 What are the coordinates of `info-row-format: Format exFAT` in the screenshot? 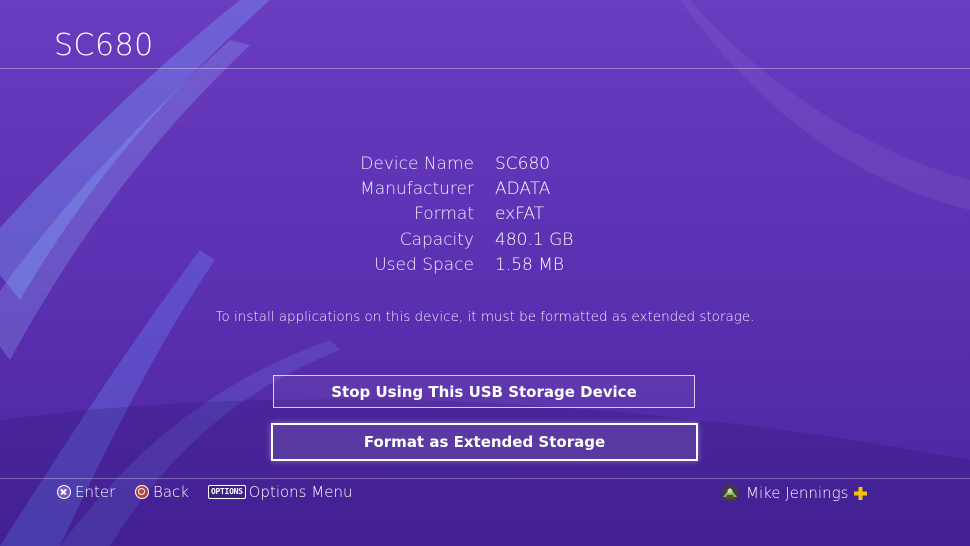 It's located at (485, 216).